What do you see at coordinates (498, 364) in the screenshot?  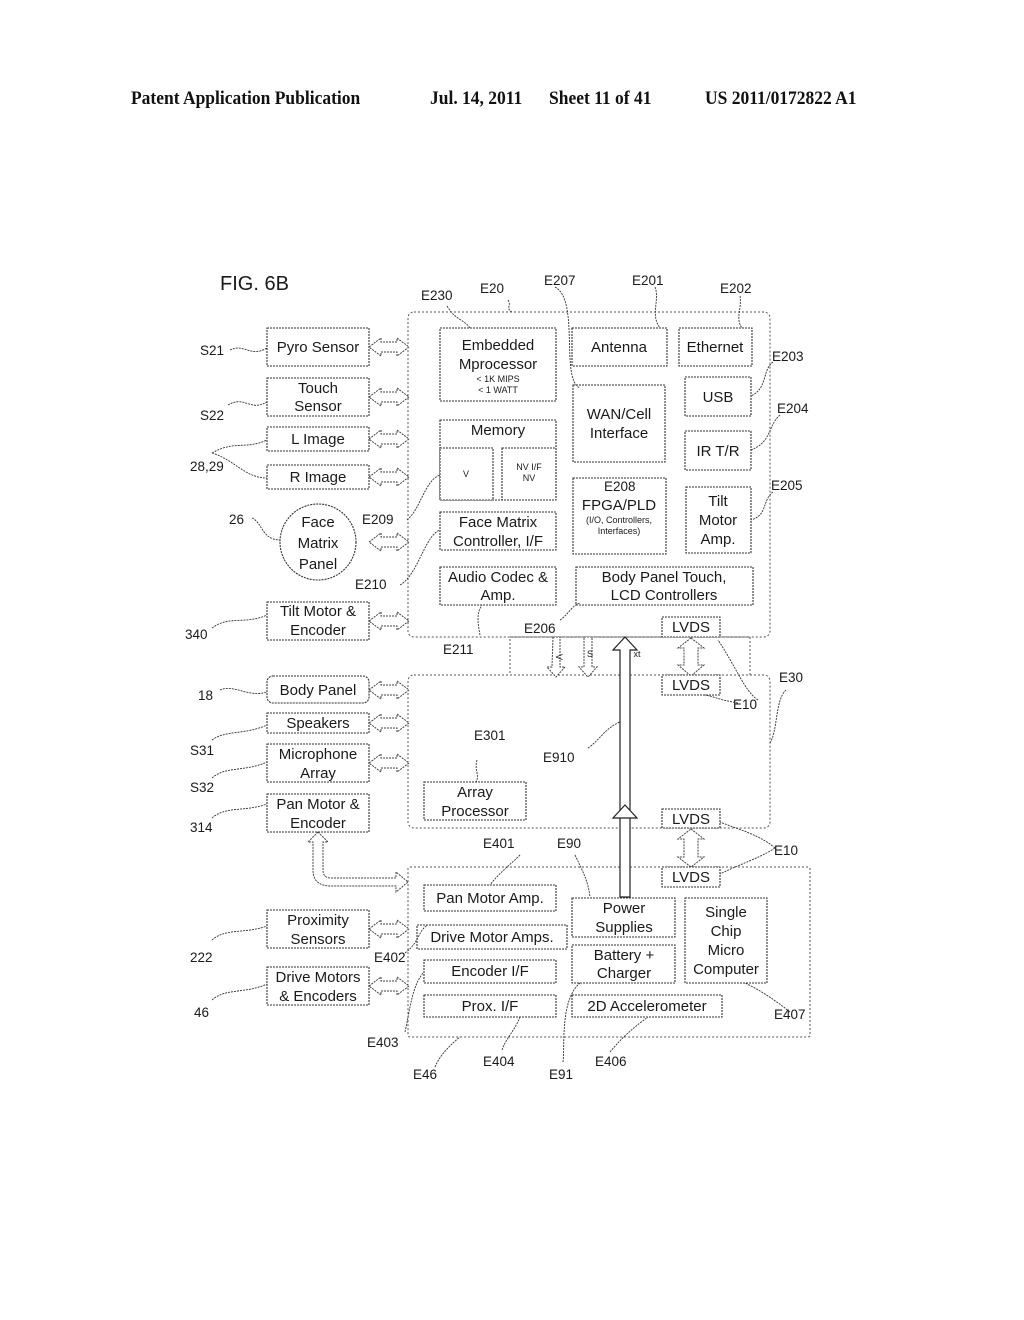 I see `embedded-mprocessor-box: Embedded Mprocessor < 1K MIPS < 1 WATT` at bounding box center [498, 364].